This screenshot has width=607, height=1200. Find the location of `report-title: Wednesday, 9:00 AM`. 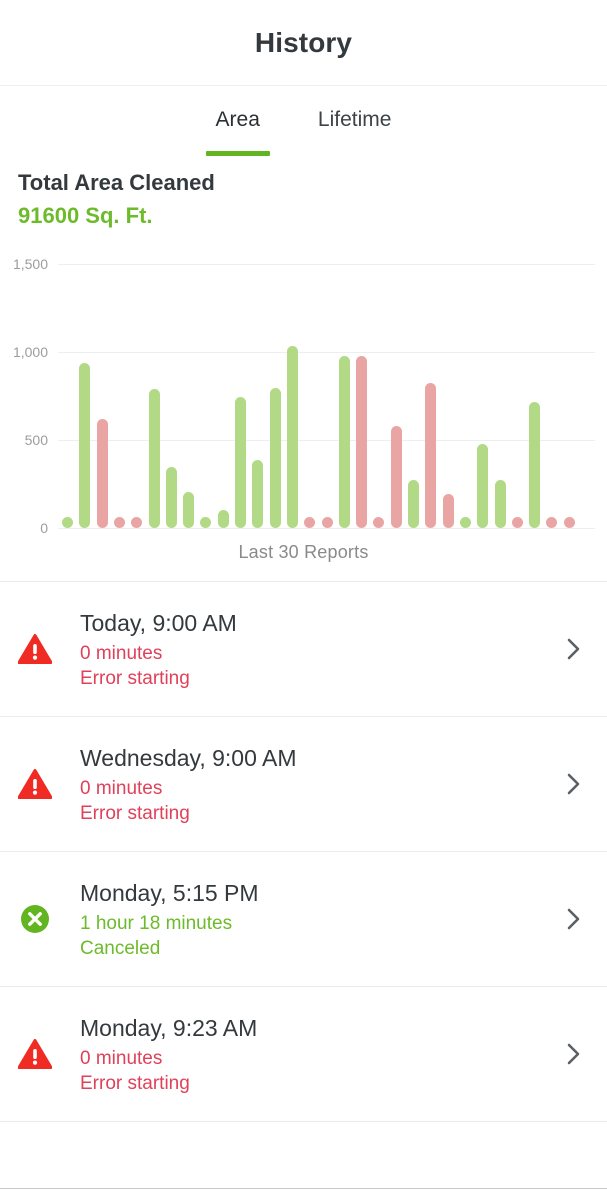

report-title: Wednesday, 9:00 AM is located at coordinates (188, 758).